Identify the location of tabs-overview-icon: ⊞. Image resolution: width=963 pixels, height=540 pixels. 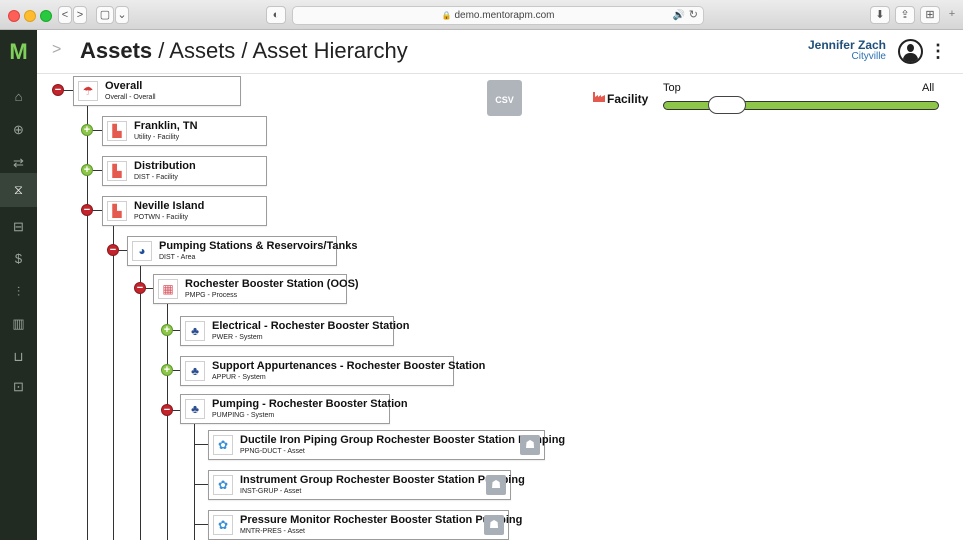
(930, 15).